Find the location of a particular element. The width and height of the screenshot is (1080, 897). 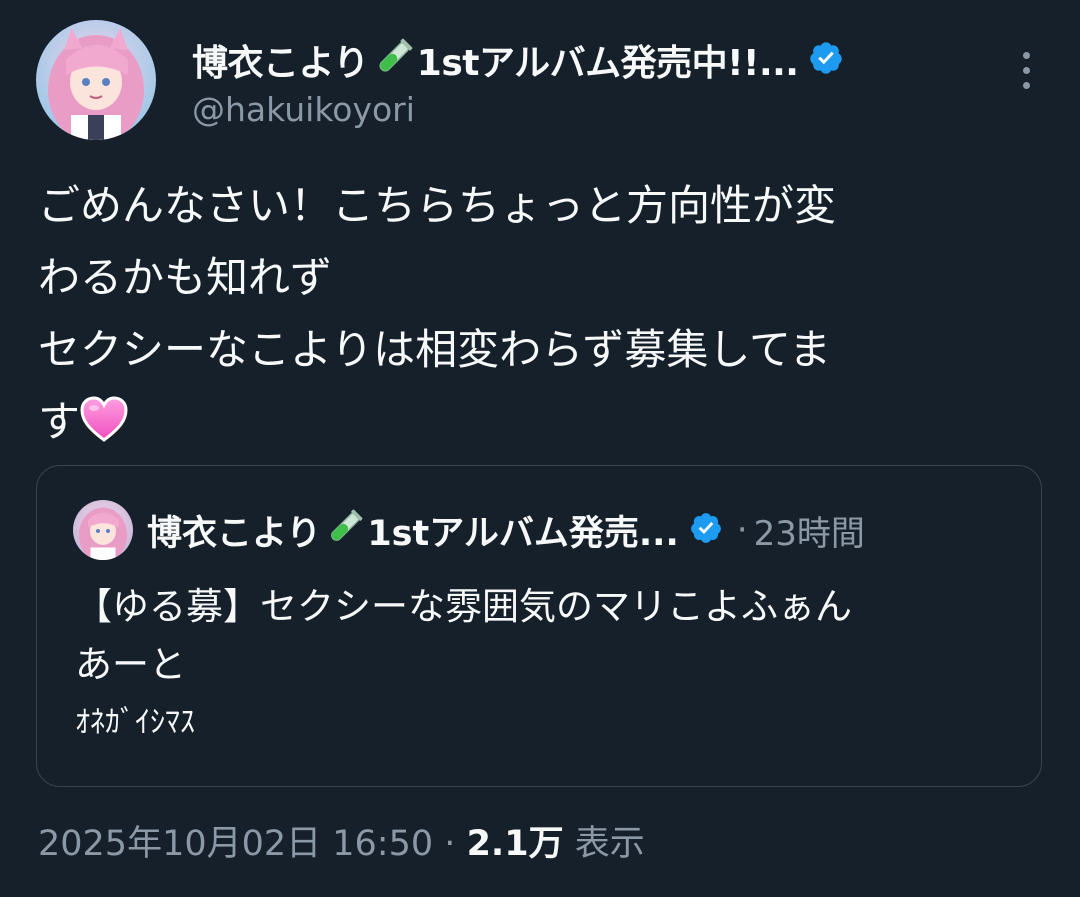

pink-heart-icon is located at coordinates (104, 428).